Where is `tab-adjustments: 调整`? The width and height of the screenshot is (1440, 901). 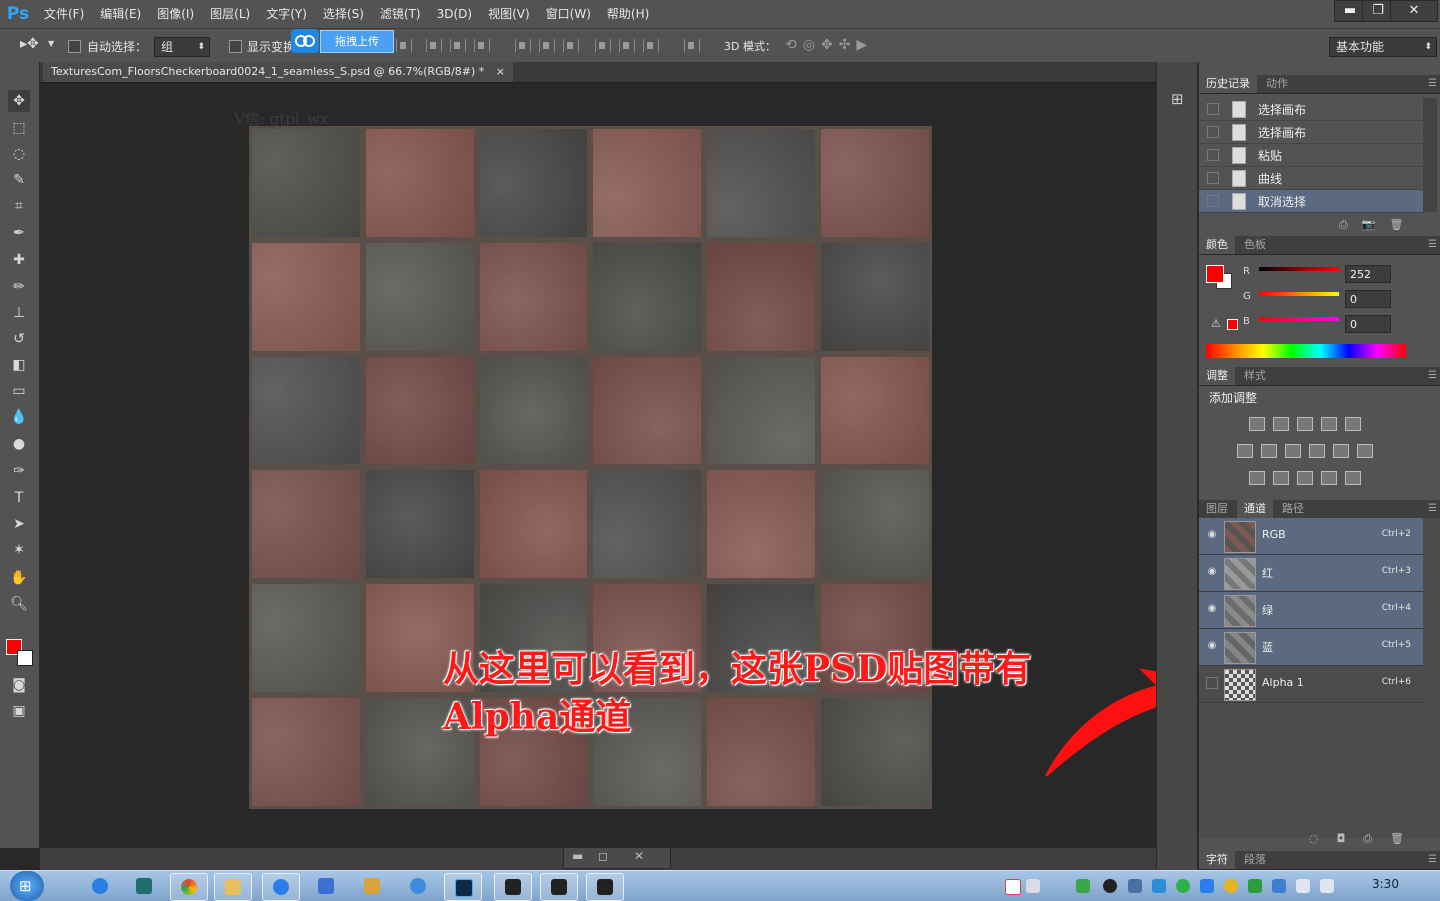
tab-adjustments: 调整 is located at coordinates (1217, 376).